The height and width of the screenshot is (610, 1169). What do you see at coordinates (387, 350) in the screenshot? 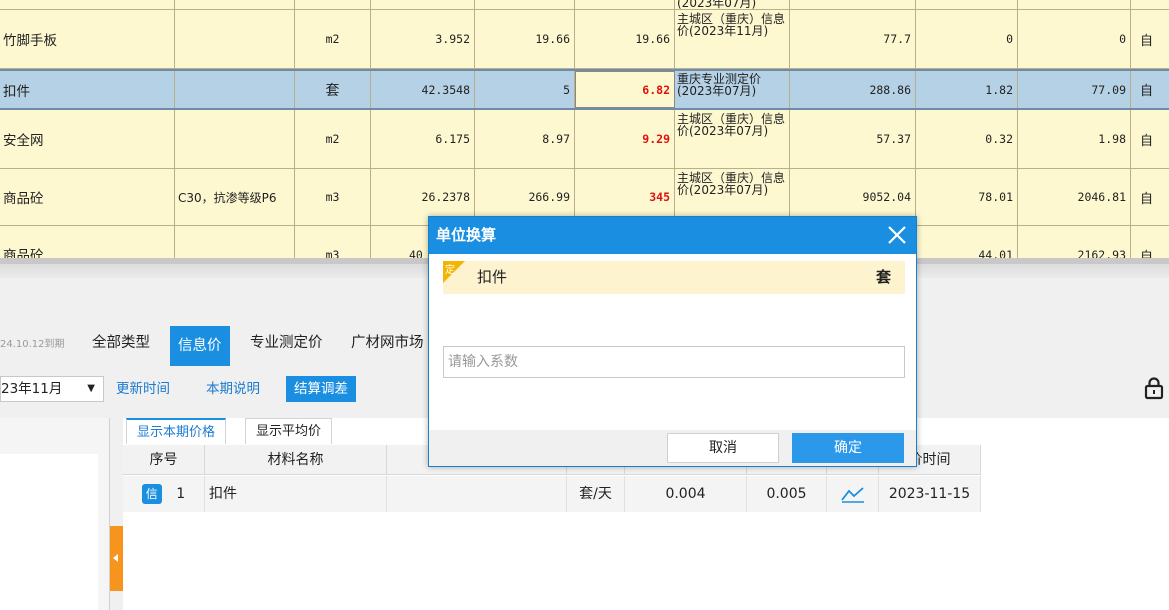
I see `tab-market-price: 广材网市场` at bounding box center [387, 350].